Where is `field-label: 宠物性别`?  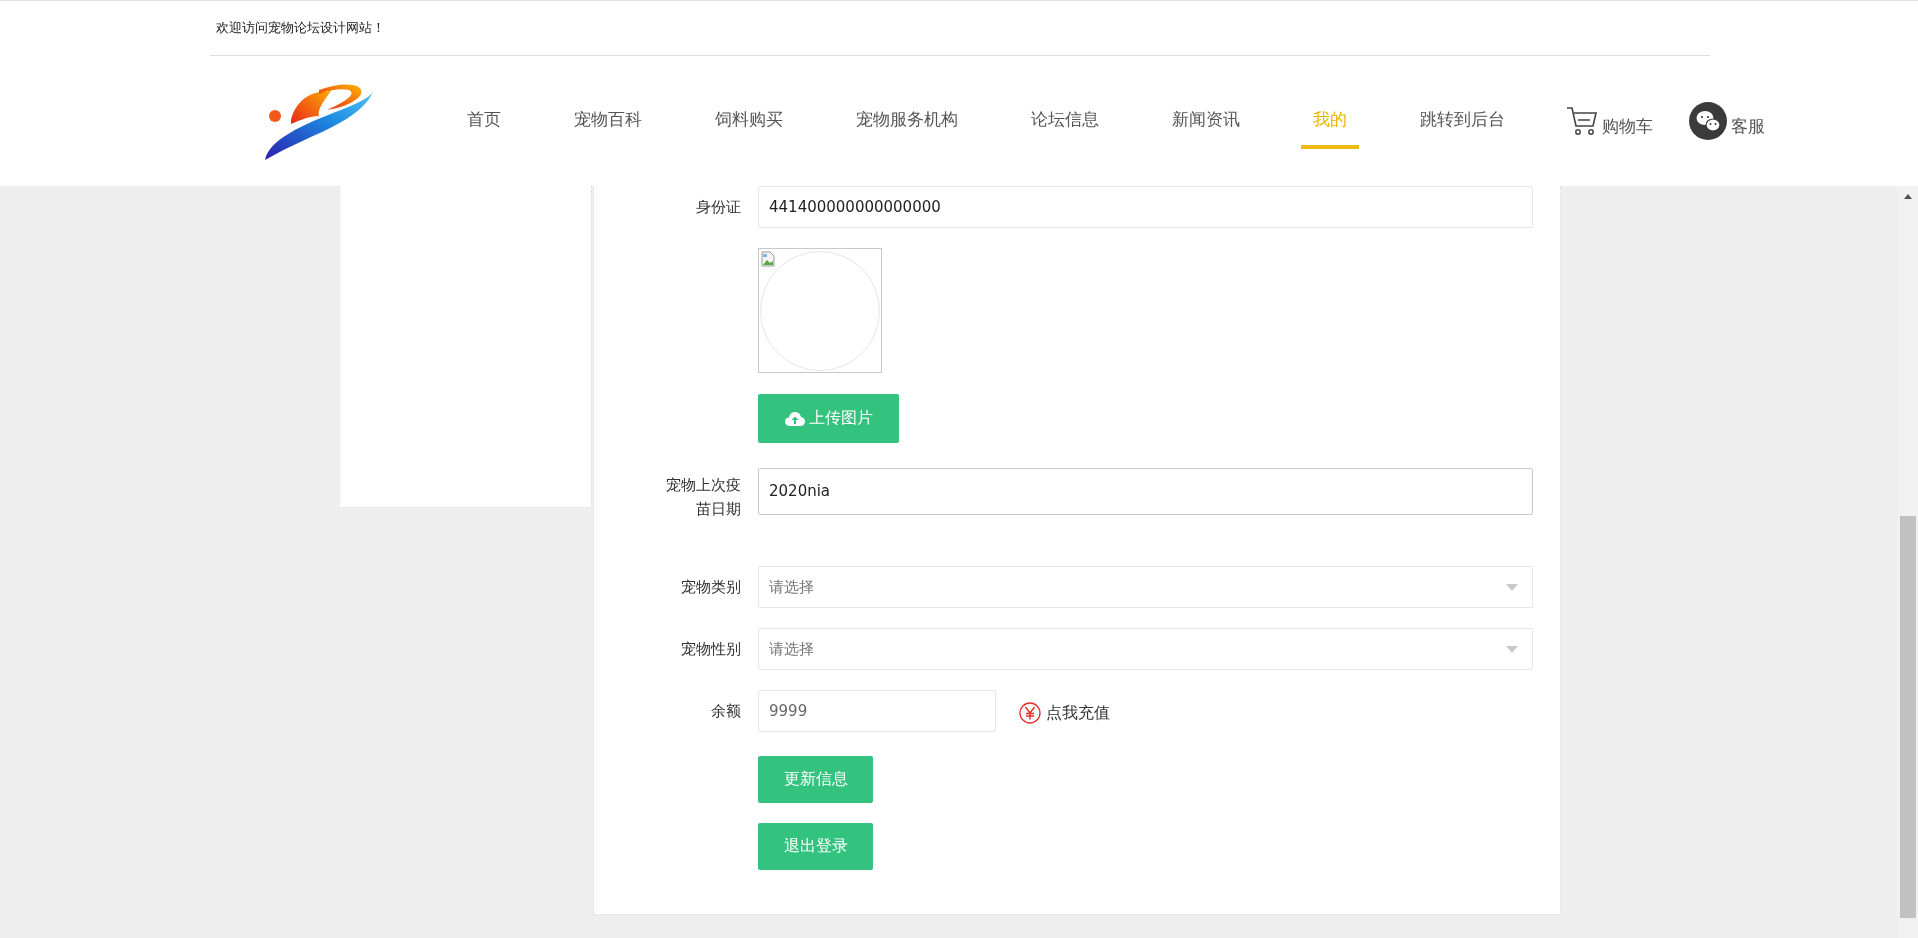 field-label: 宠物性别 is located at coordinates (710, 649).